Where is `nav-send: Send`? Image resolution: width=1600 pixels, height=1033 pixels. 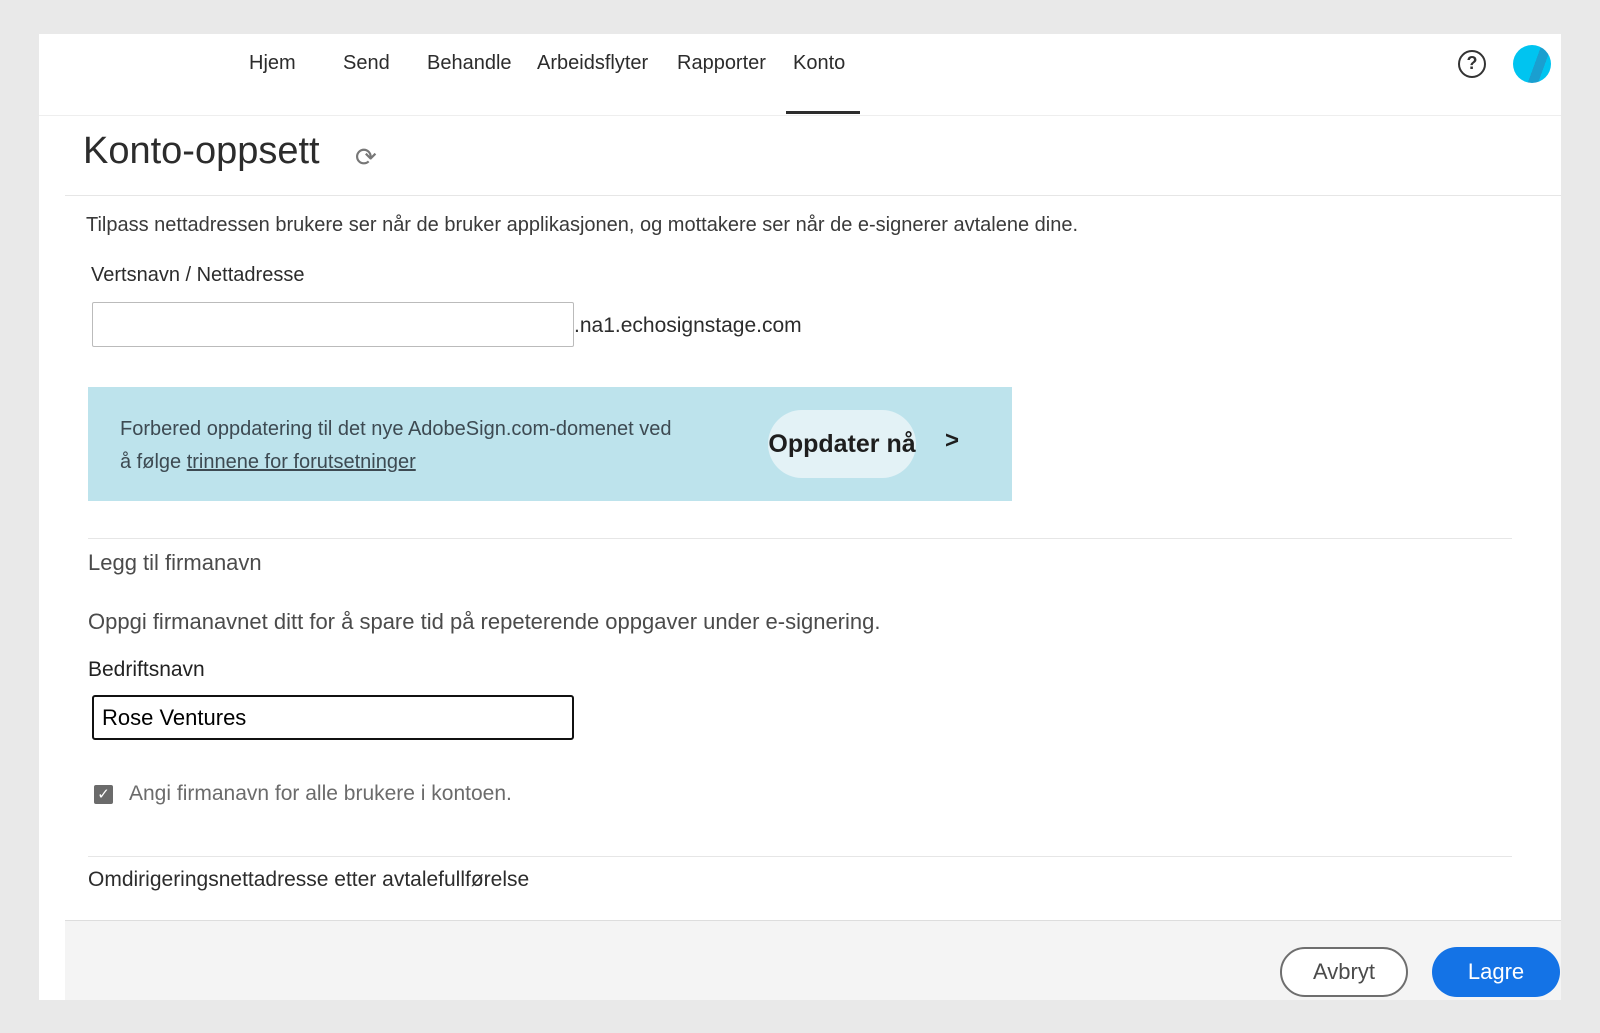
nav-send: Send is located at coordinates (366, 63).